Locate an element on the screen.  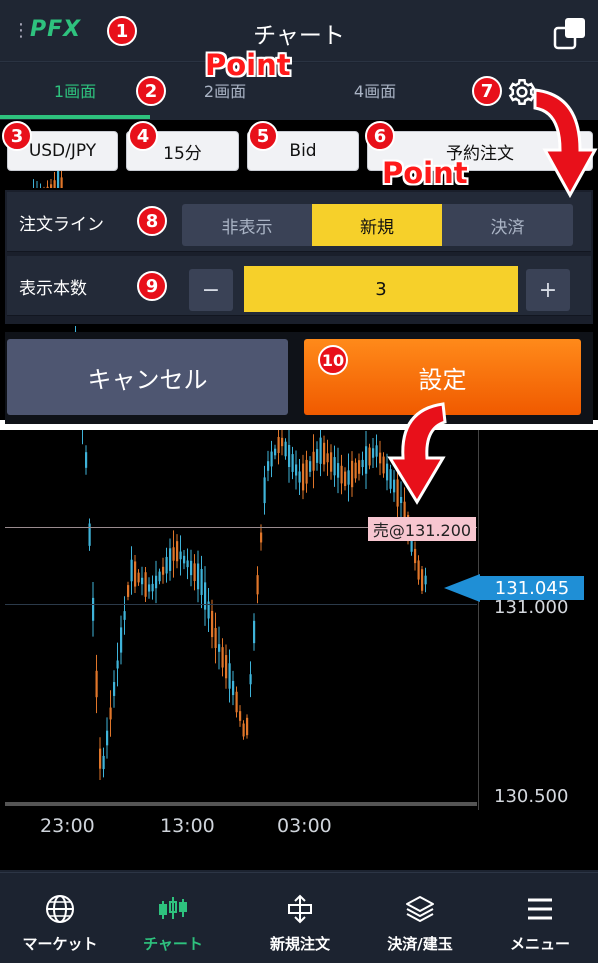
display-count-value: 3 is located at coordinates (381, 289).